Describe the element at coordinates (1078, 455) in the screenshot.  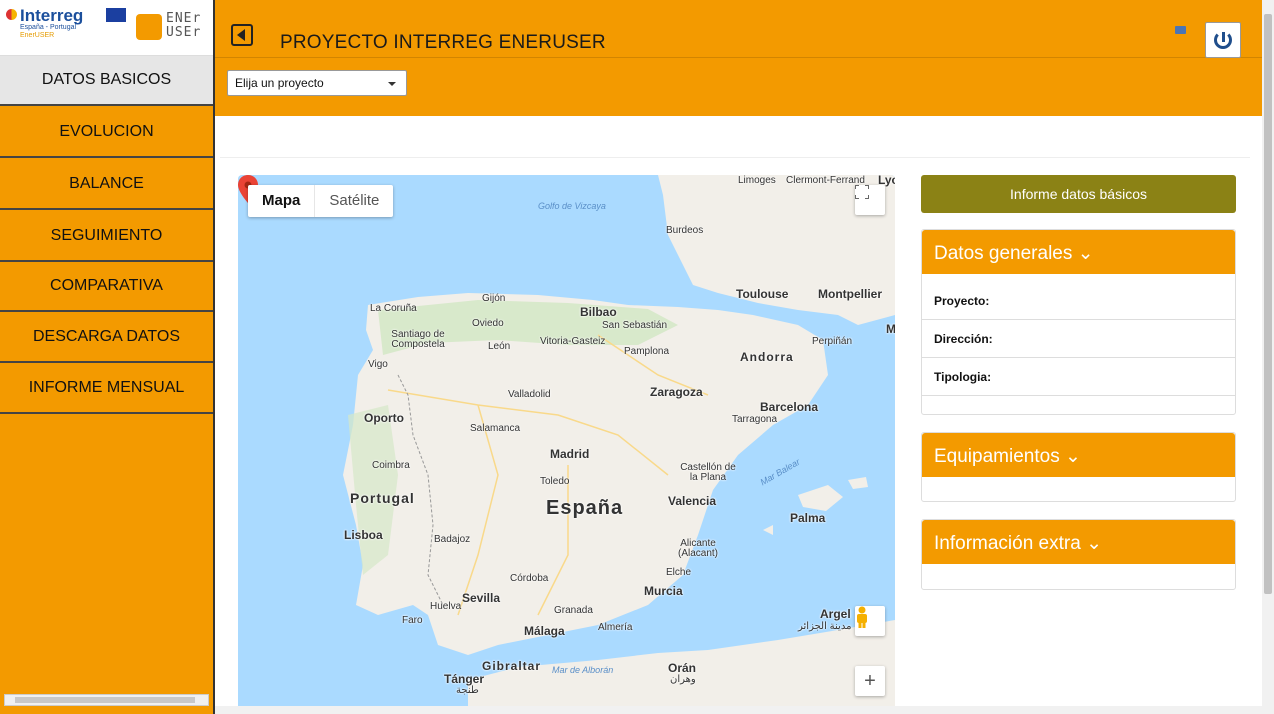
I see `panel-equipamientos-header: Equipamientos ⌄` at that location.